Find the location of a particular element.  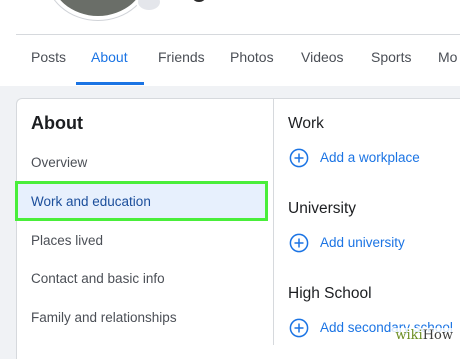

nav-item-places-lived: Places lived is located at coordinates (67, 240).